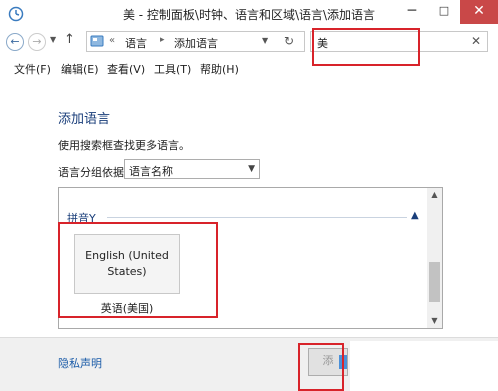 Image resolution: width=498 pixels, height=391 pixels. What do you see at coordinates (126, 69) in the screenshot?
I see `menu-view: 查看(V)` at bounding box center [126, 69].